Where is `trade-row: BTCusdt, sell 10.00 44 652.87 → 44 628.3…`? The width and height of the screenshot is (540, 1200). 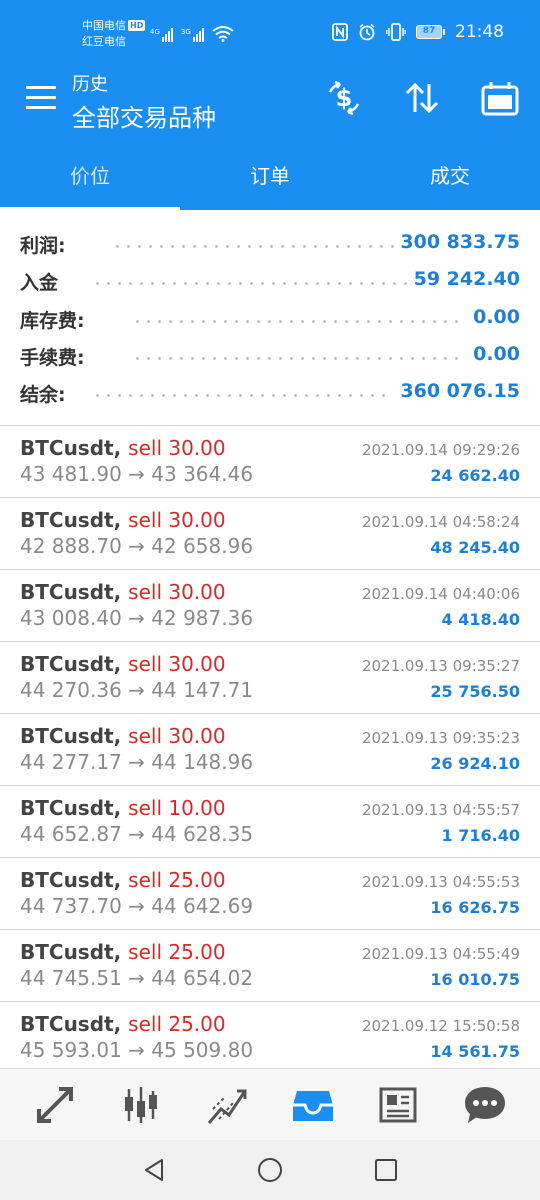
trade-row: BTCusdt, sell 10.00 44 652.87 → 44 628.3… is located at coordinates (270, 822).